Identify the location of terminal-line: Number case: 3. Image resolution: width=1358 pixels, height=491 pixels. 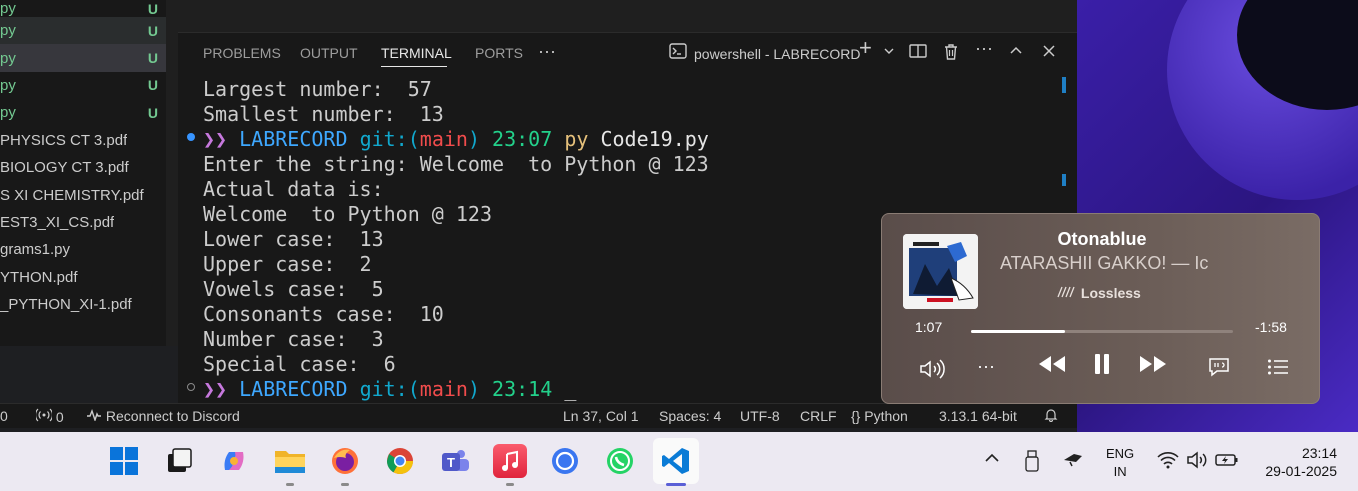
(293, 339).